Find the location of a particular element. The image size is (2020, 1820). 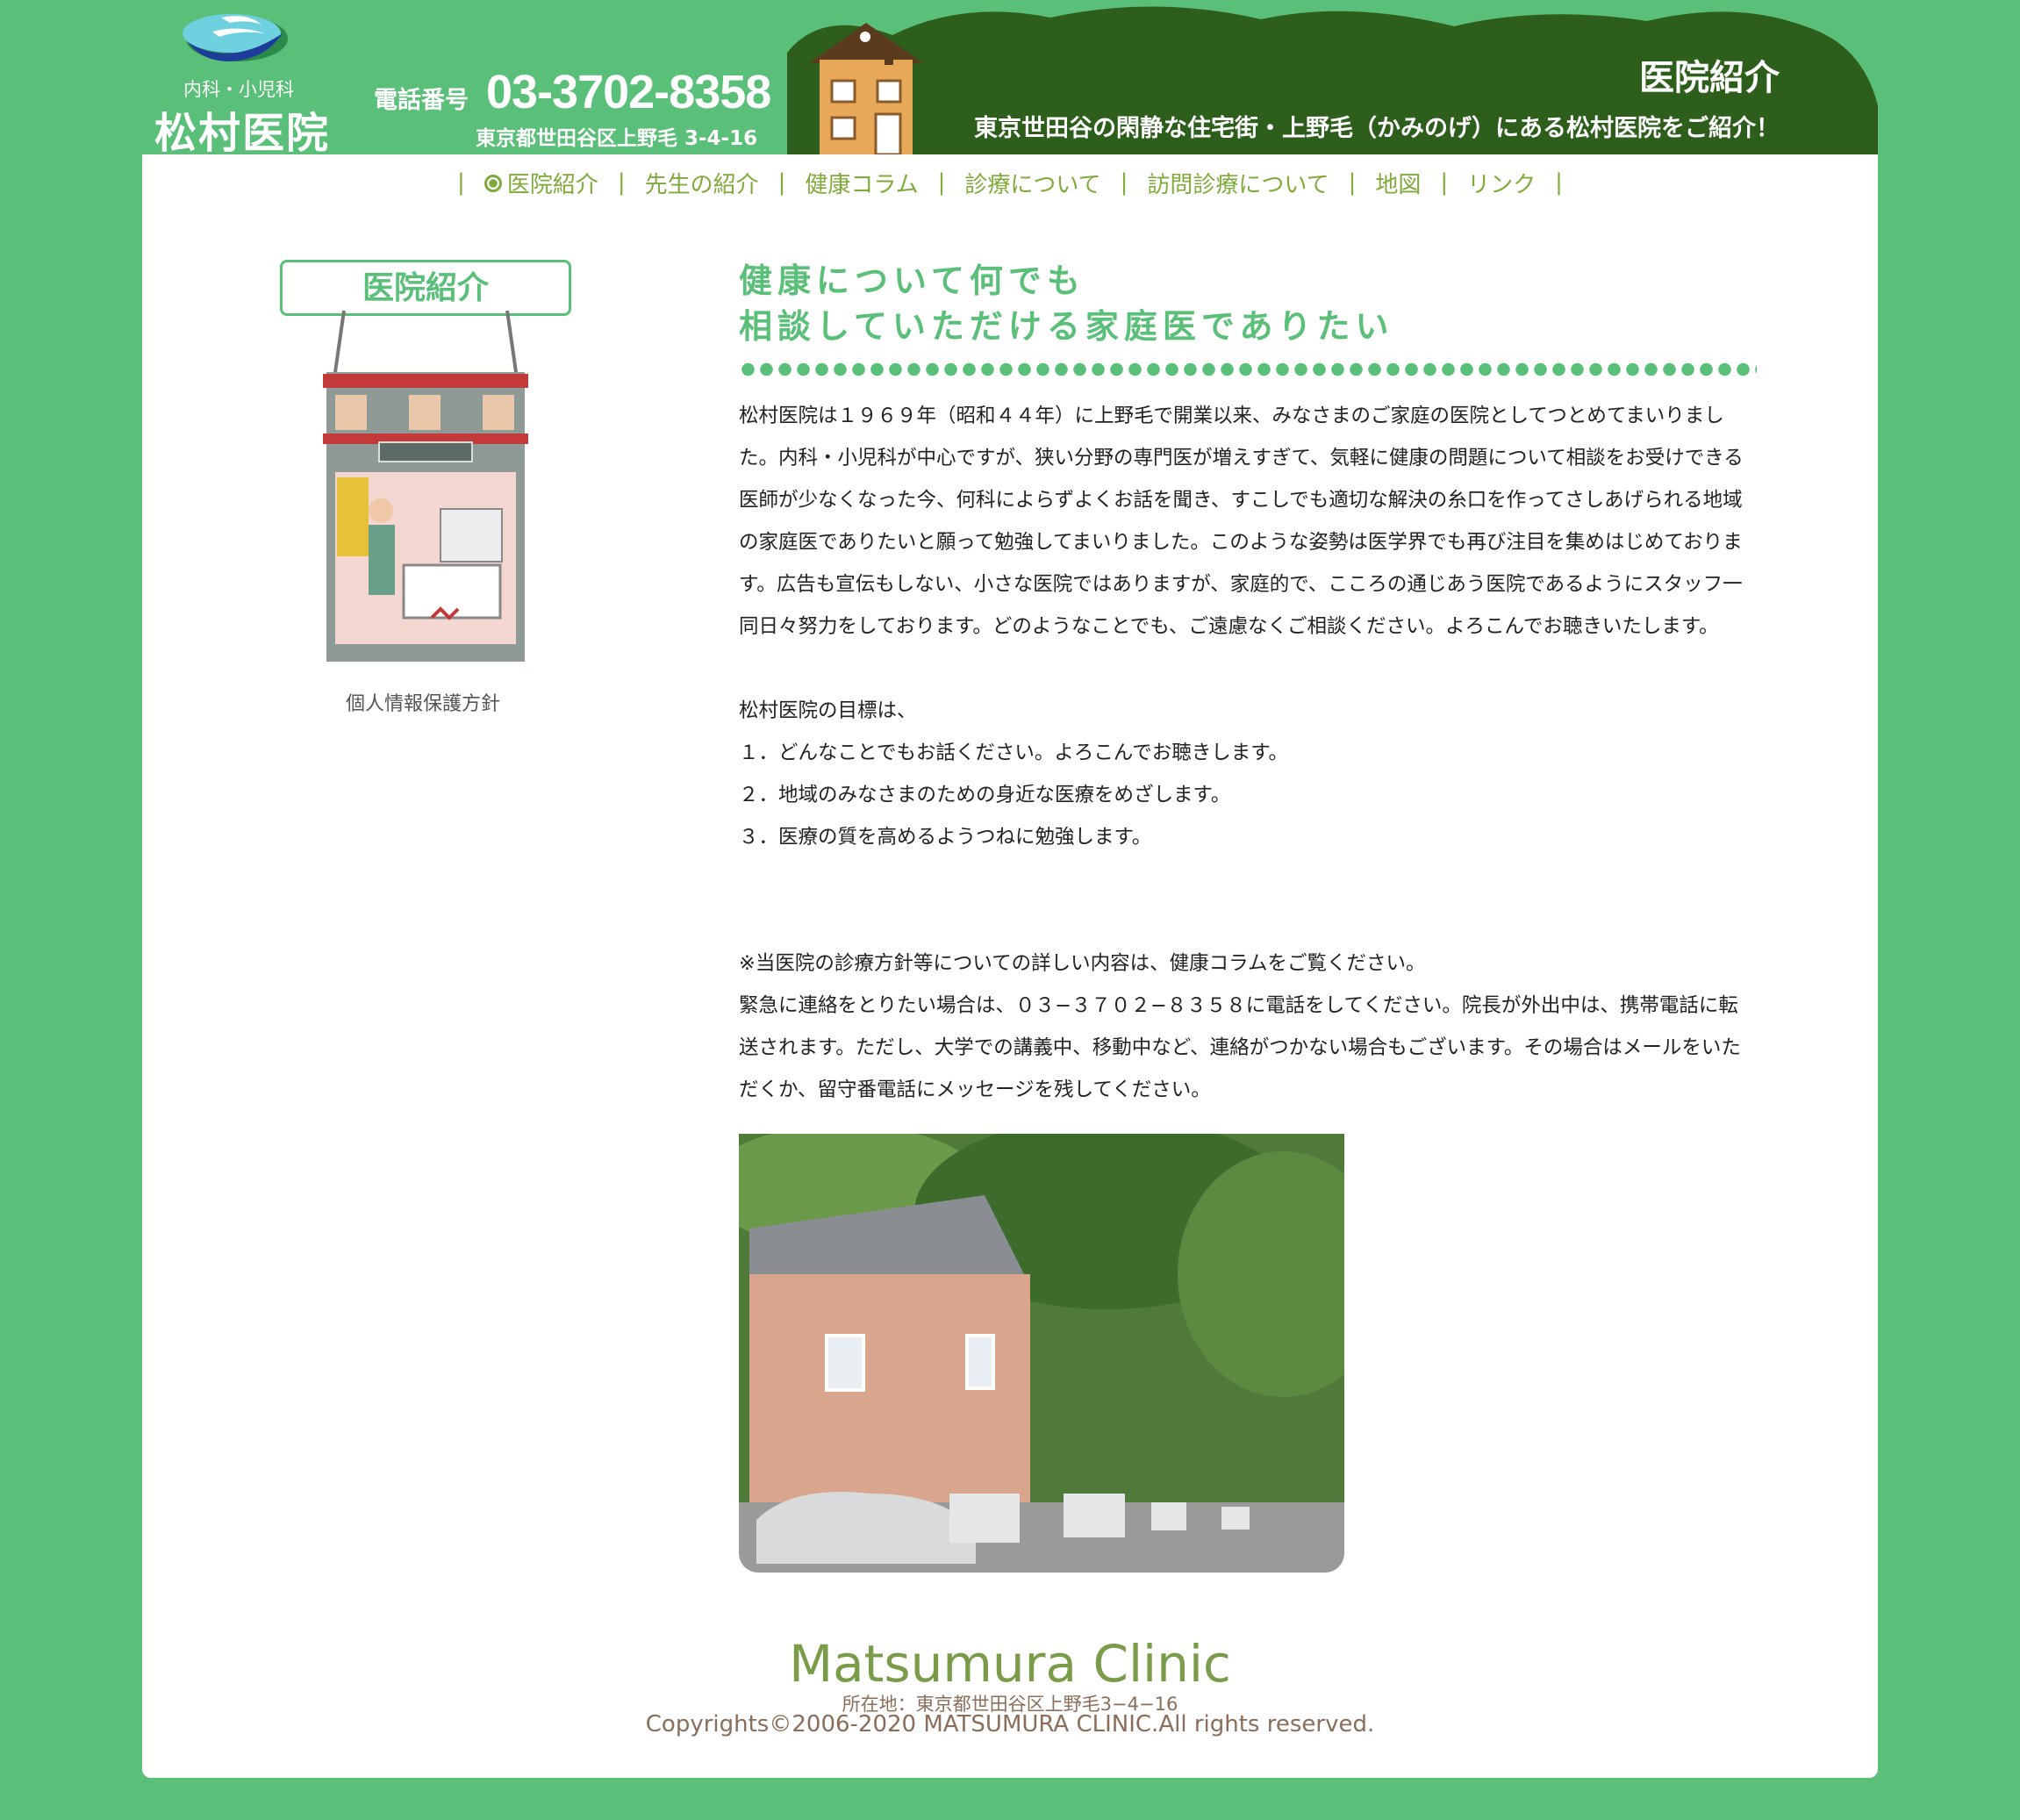

footer-clinic-name: Matsumura Clinic is located at coordinates (1010, 1664).